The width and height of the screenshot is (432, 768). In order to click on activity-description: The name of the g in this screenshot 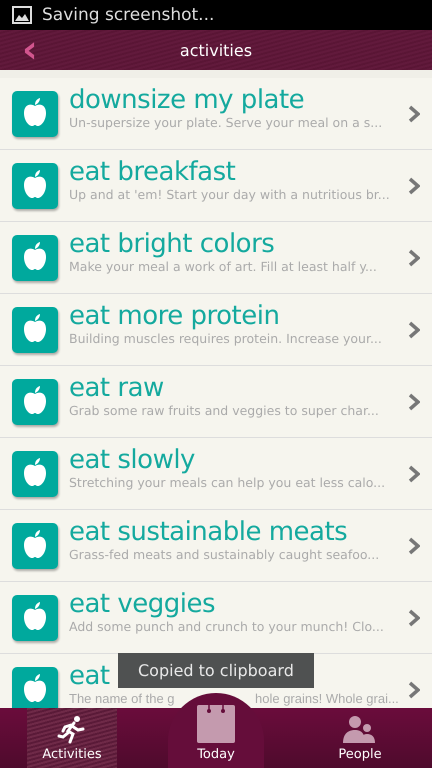, I will do `click(122, 698)`.